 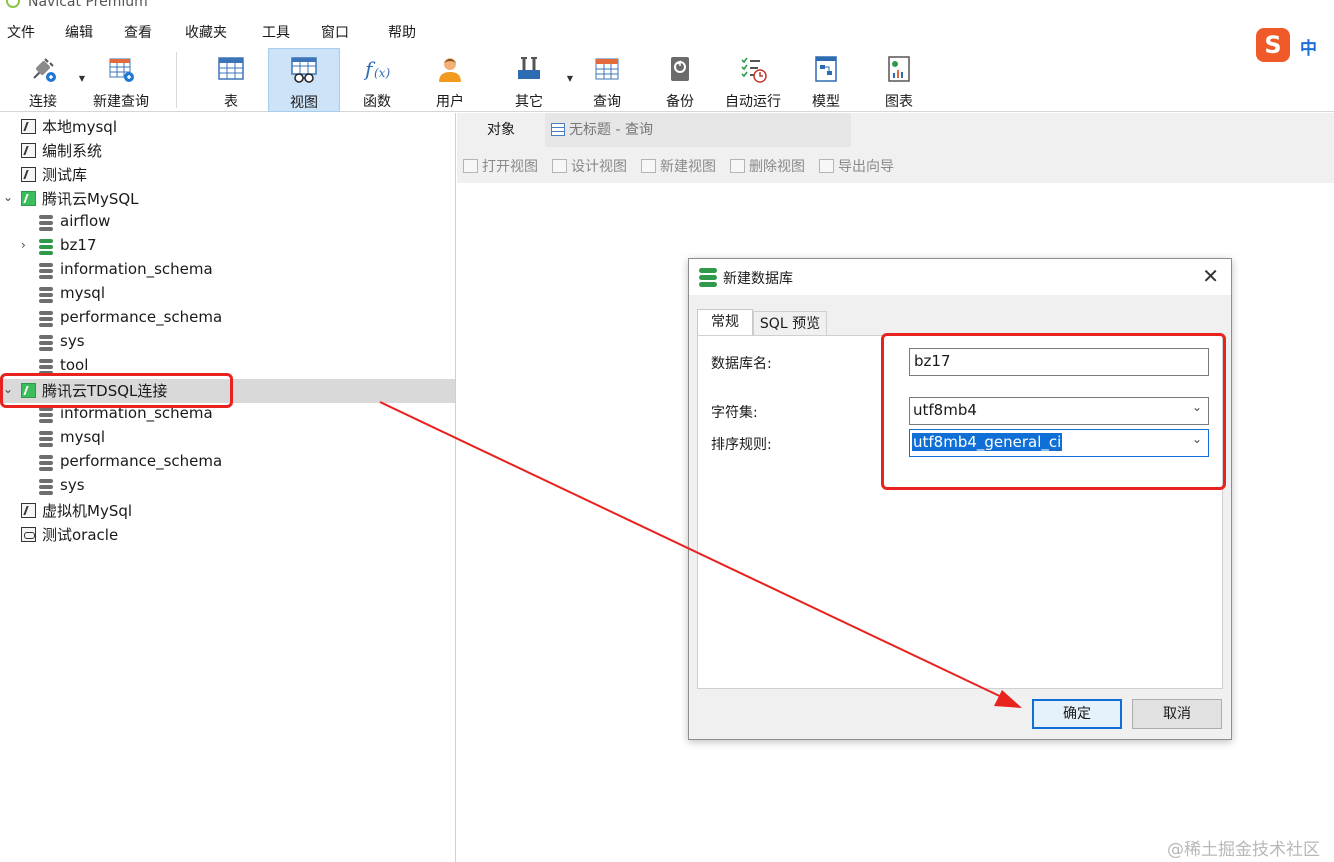 What do you see at coordinates (72, 151) in the screenshot?
I see `tree-item-label: 编制系统` at bounding box center [72, 151].